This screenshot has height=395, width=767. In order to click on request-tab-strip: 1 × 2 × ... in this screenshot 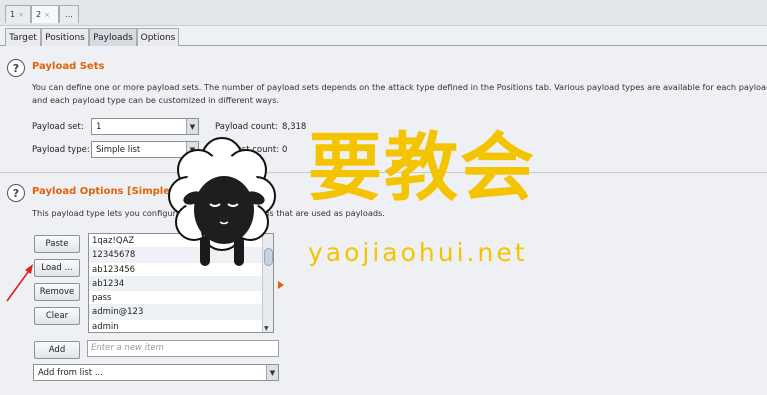, I will do `click(383, 13)`.